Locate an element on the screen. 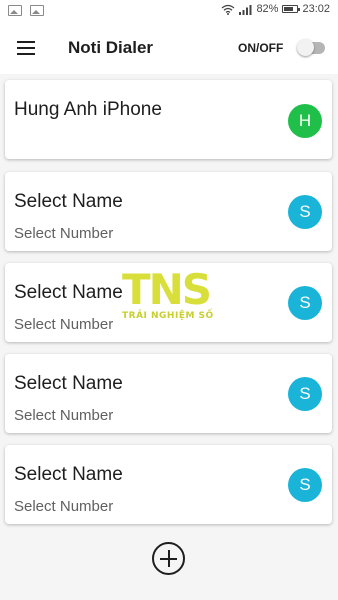 This screenshot has height=600, width=338. app-title: Noti Dialer is located at coordinates (111, 47).